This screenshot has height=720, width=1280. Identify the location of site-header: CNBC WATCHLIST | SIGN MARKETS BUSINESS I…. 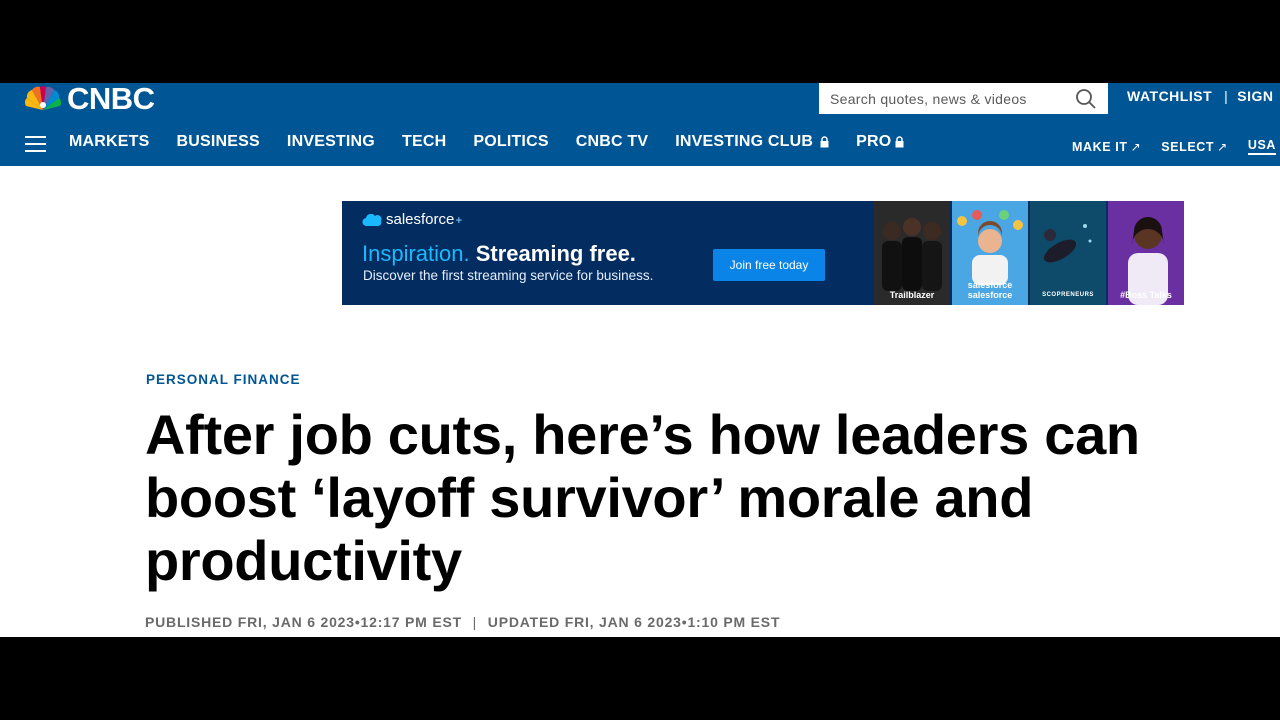
(640, 124).